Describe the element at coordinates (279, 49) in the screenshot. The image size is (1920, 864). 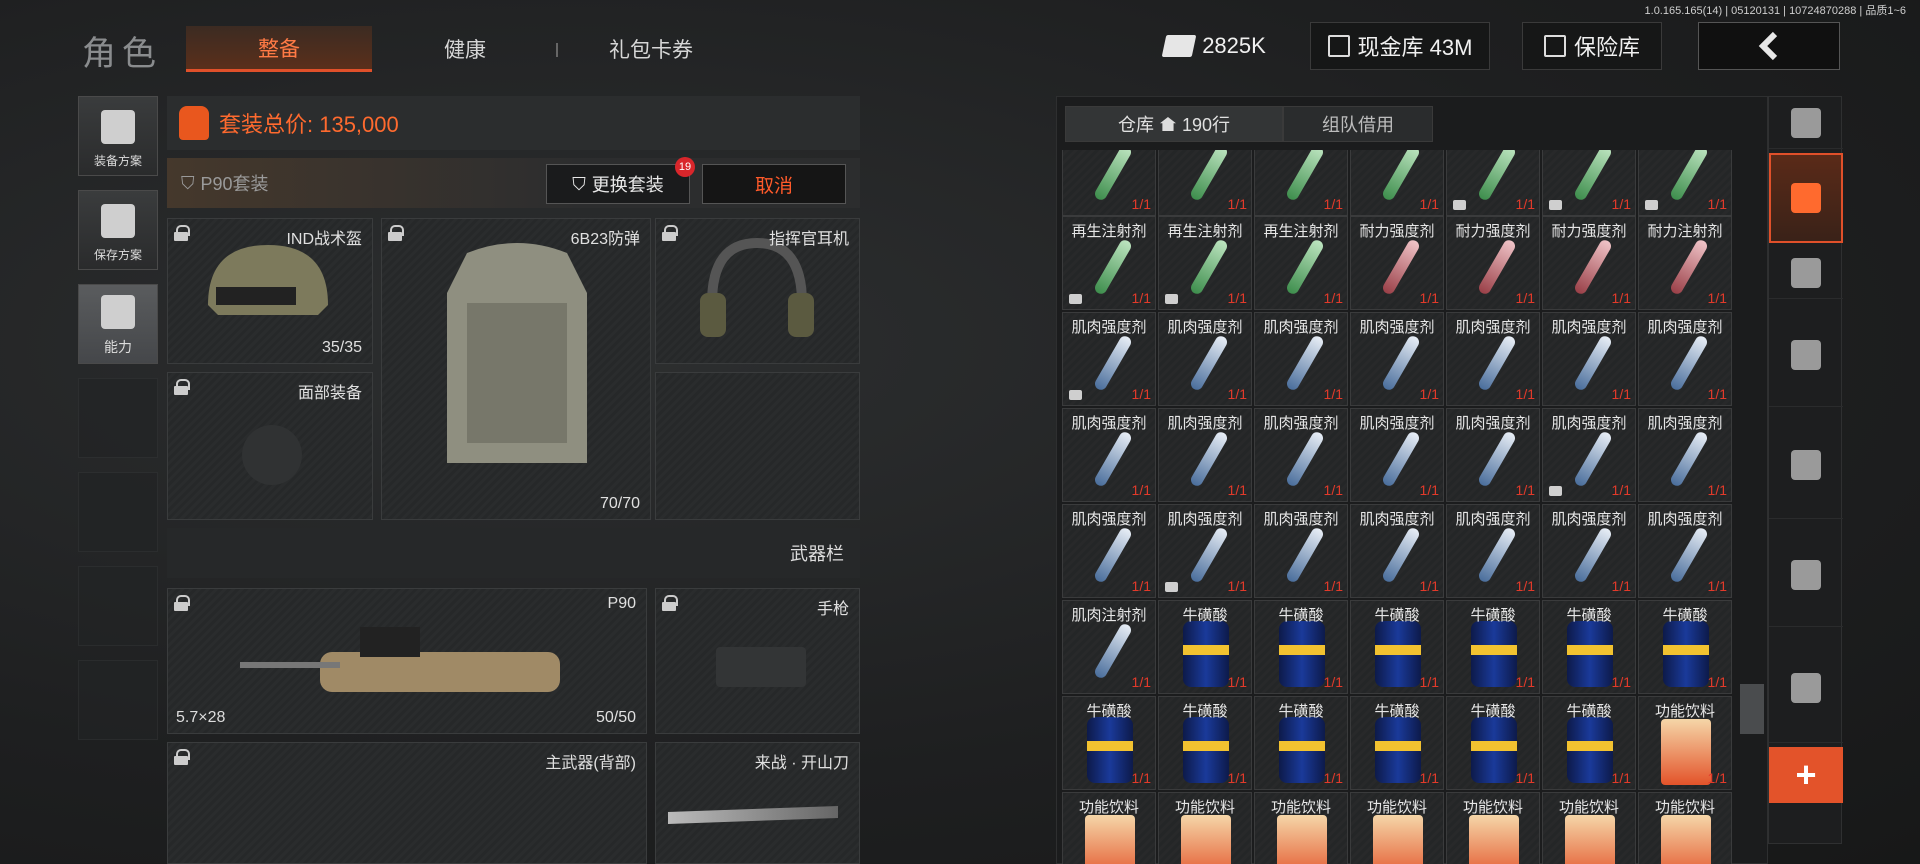
I see `tab-equip: 整备` at that location.